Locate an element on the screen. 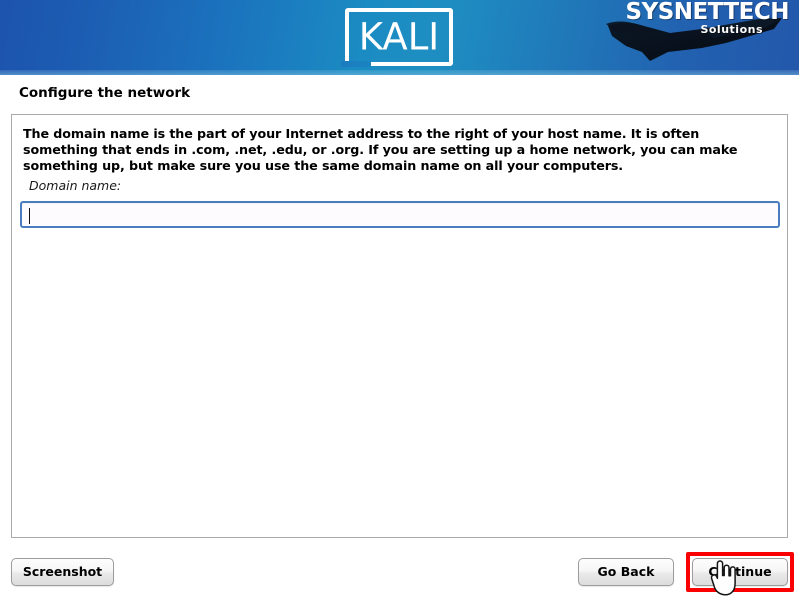 This screenshot has width=799, height=600. screenshot-button: Screenshot is located at coordinates (62, 572).